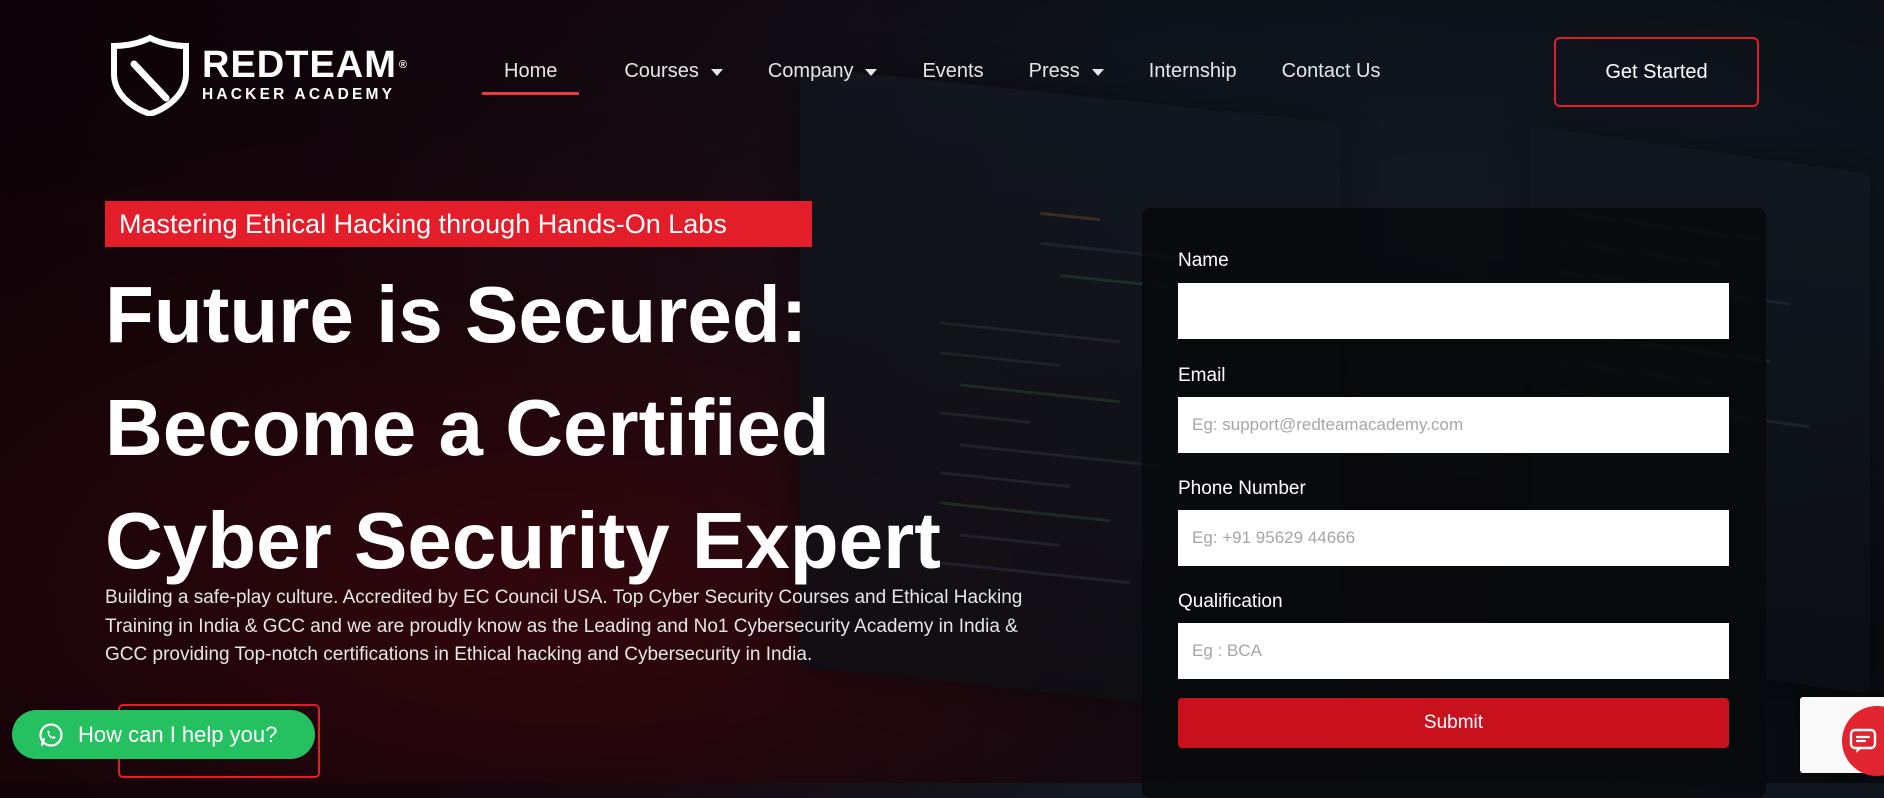 The height and width of the screenshot is (798, 1884). What do you see at coordinates (150, 75) in the screenshot?
I see `shield-icon` at bounding box center [150, 75].